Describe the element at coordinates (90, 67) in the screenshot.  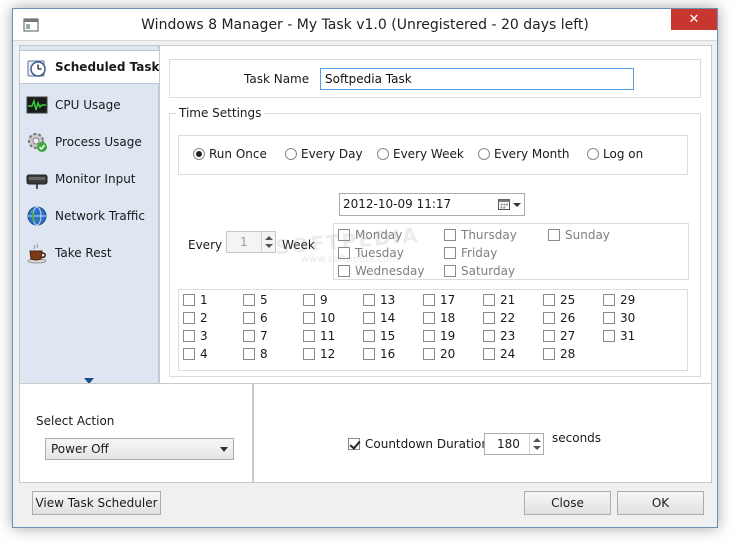
I see `sidebar-item-scheduled-task: Scheduled Task` at that location.